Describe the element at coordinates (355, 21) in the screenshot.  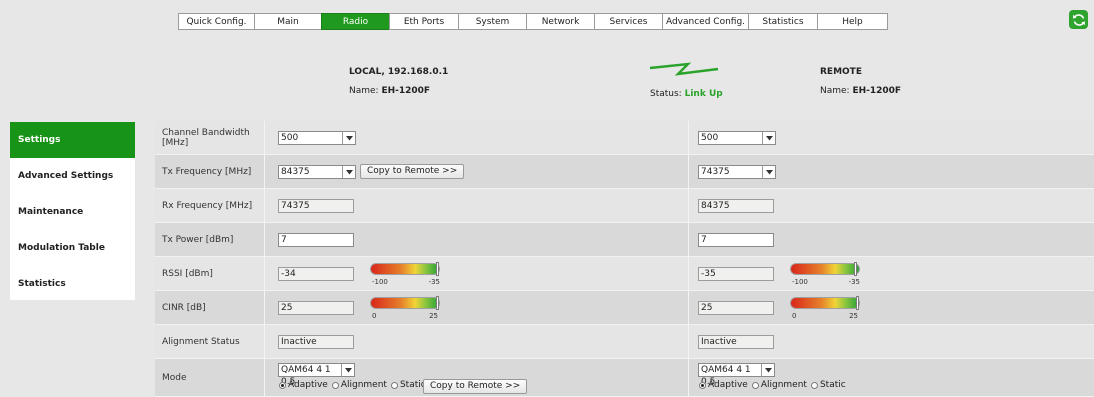
I see `tab-radio: Radio` at that location.